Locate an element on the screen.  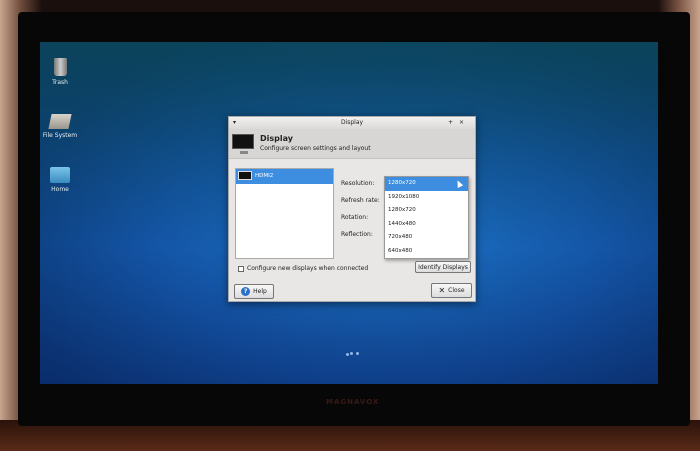
resolution-option: 1920x1080 is located at coordinates (426, 198).